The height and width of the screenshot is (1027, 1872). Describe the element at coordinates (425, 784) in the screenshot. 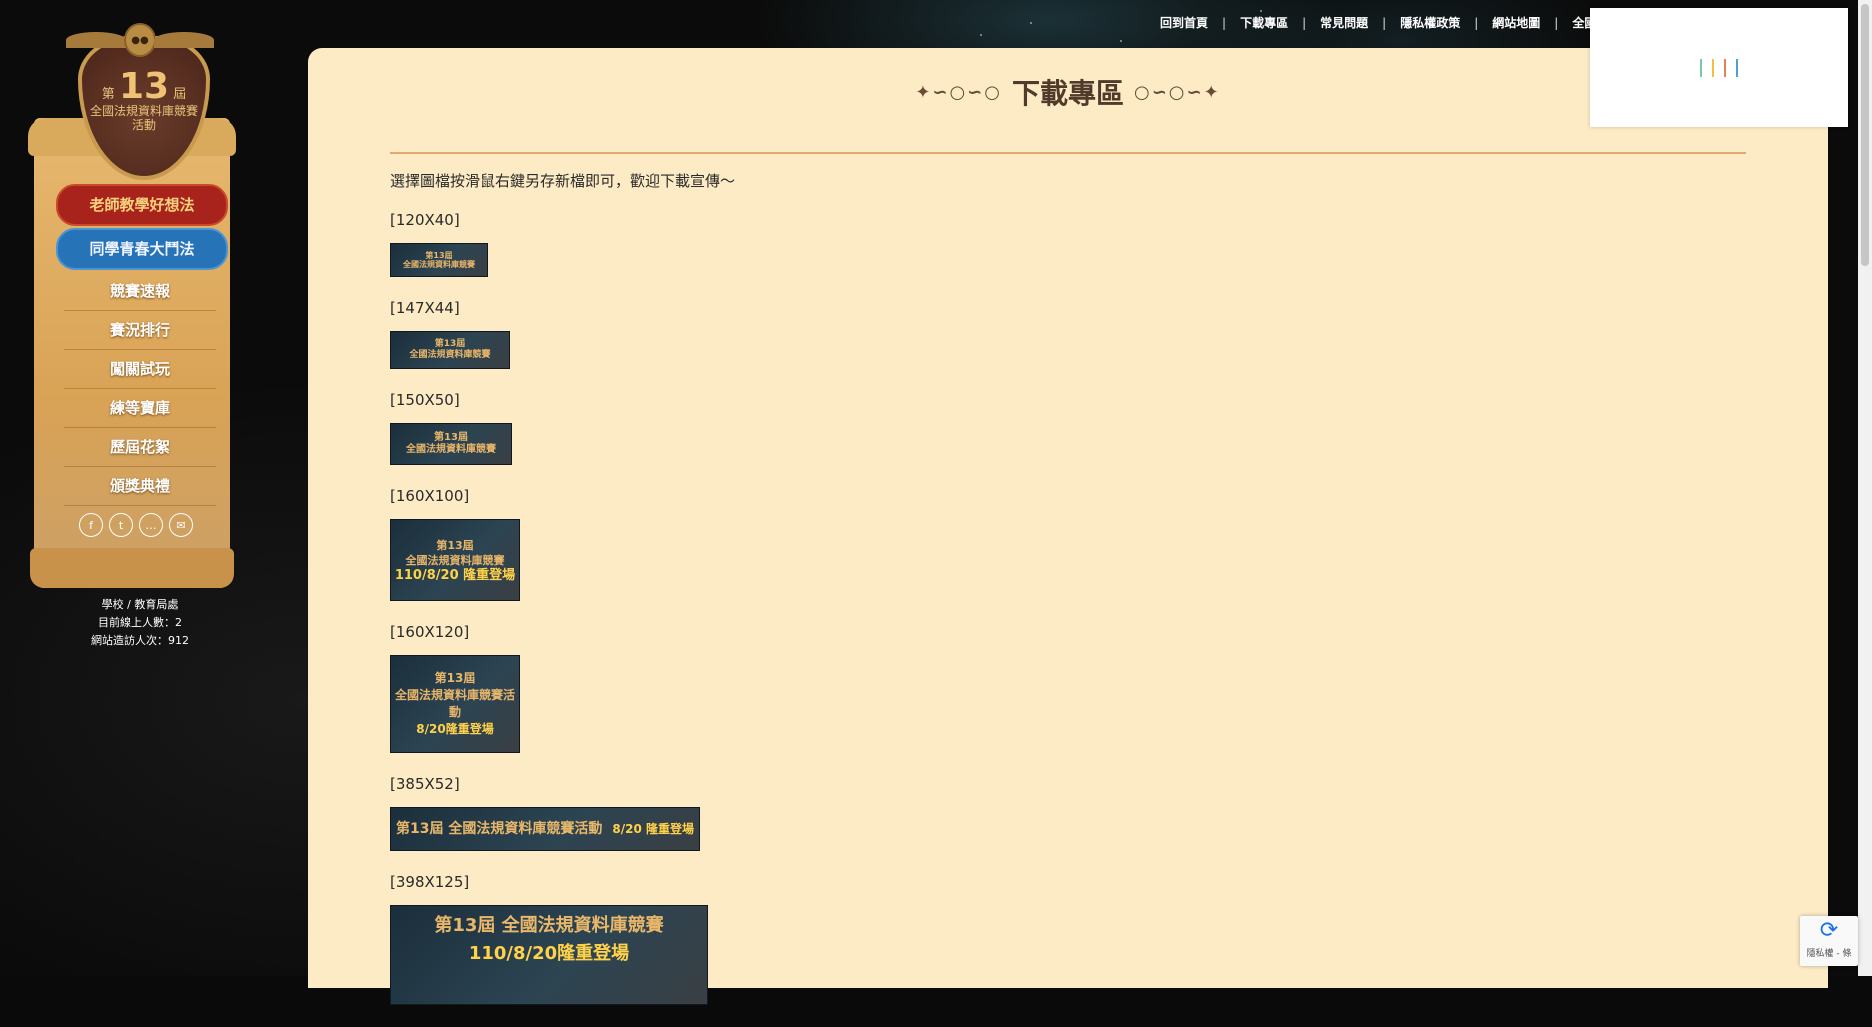

I see `banner-size-label: [385X52]` at that location.